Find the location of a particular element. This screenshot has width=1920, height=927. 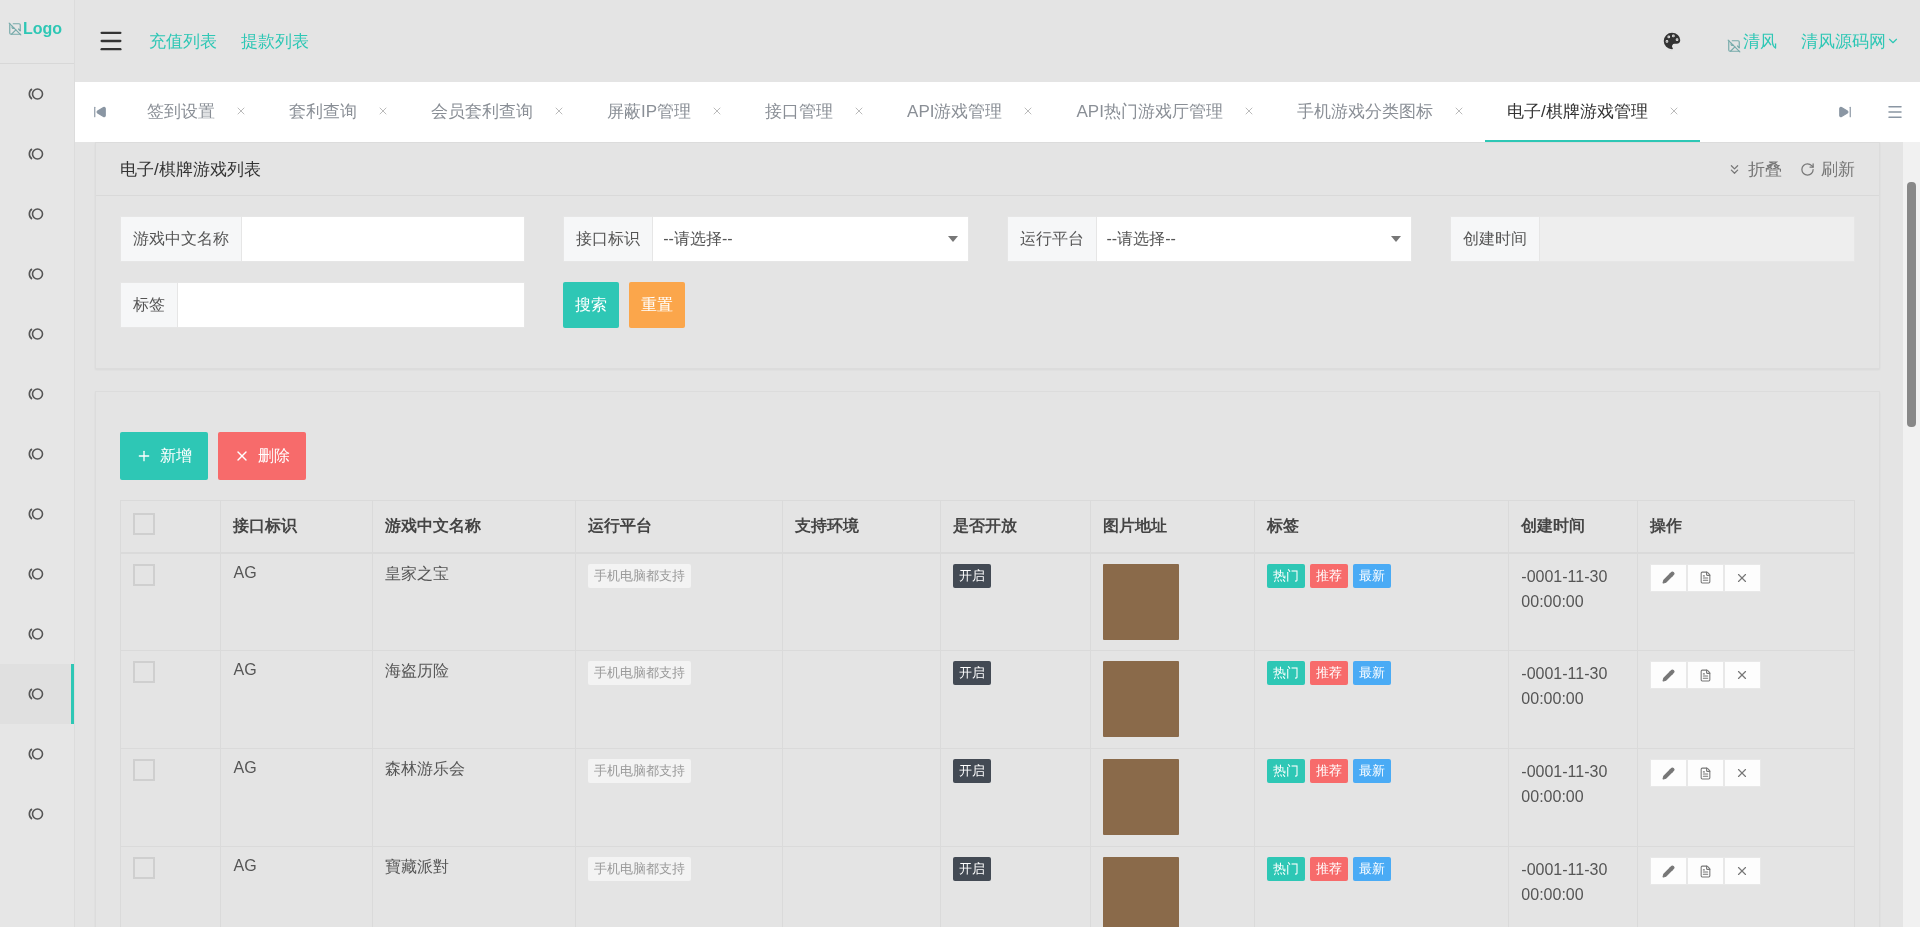

refresh-icon is located at coordinates (1807, 169).